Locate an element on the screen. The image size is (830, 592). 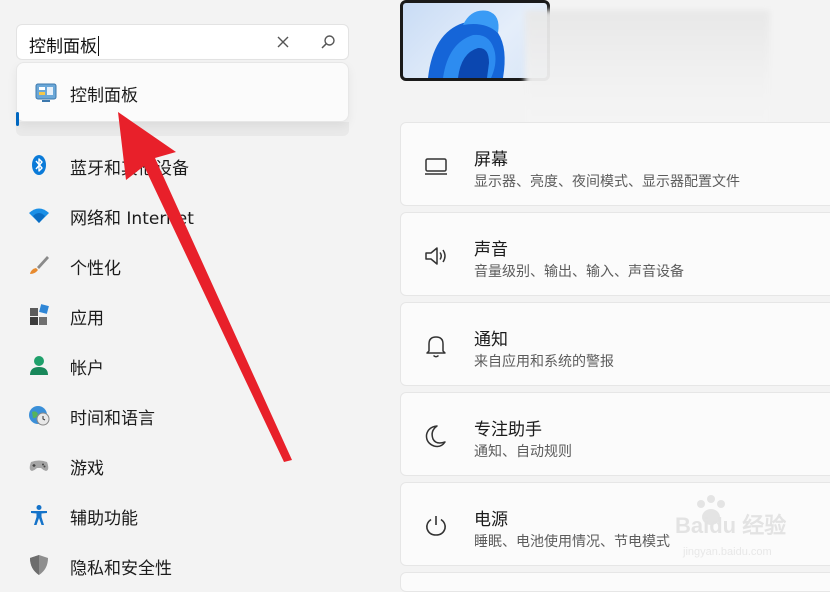
person-icon is located at coordinates (39, 365).